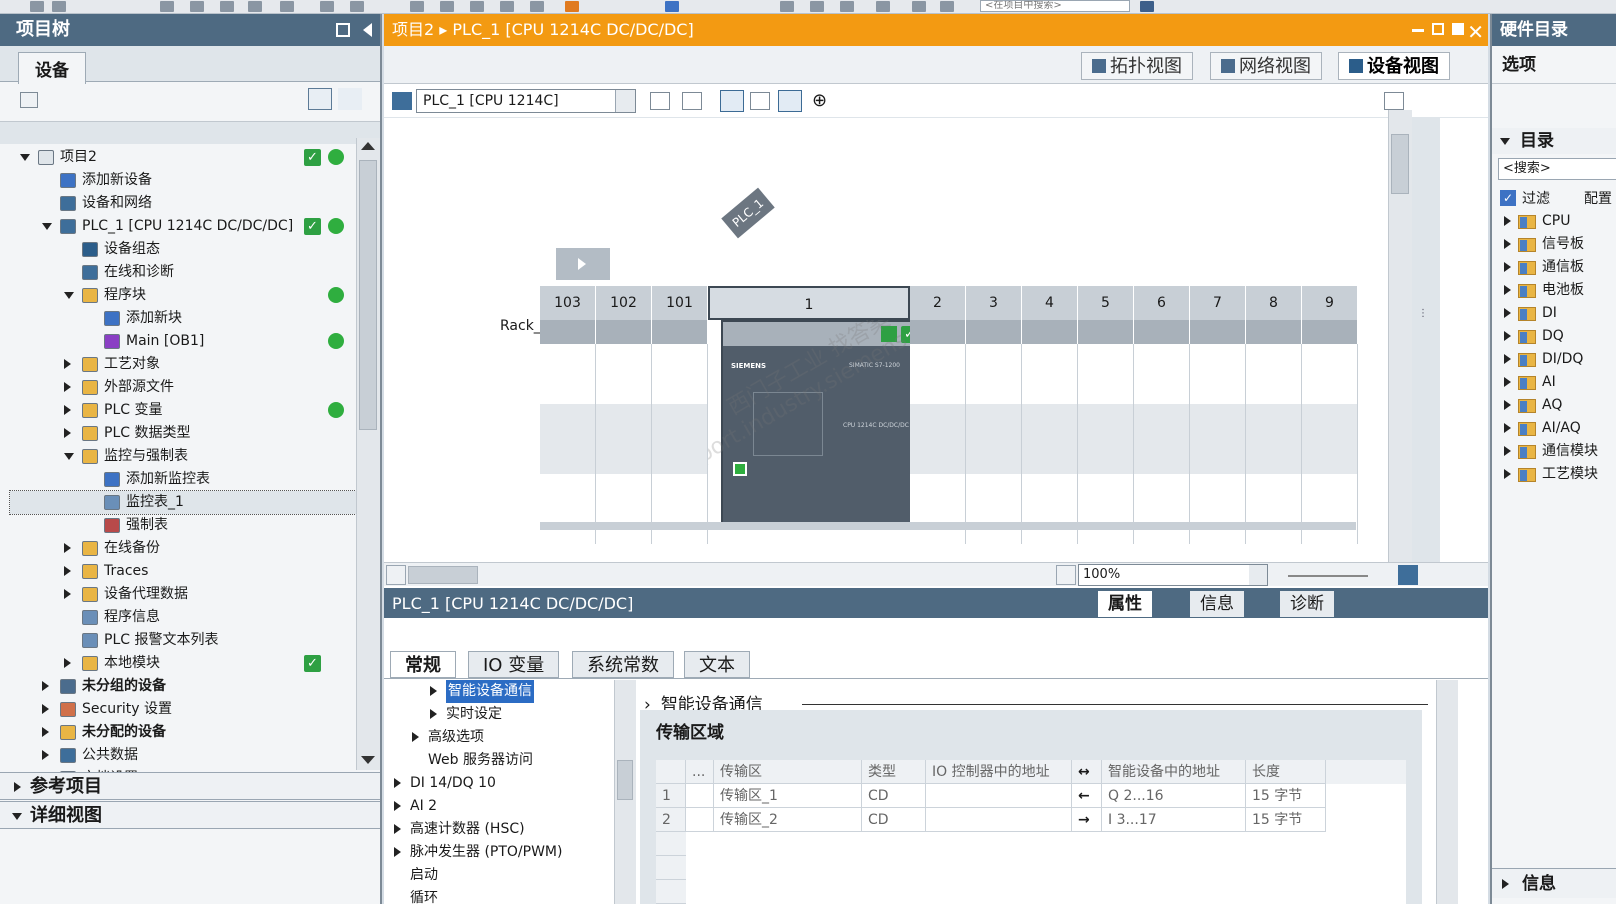 The image size is (1616, 904). I want to click on canvas-vscroll, so click(1400, 336).